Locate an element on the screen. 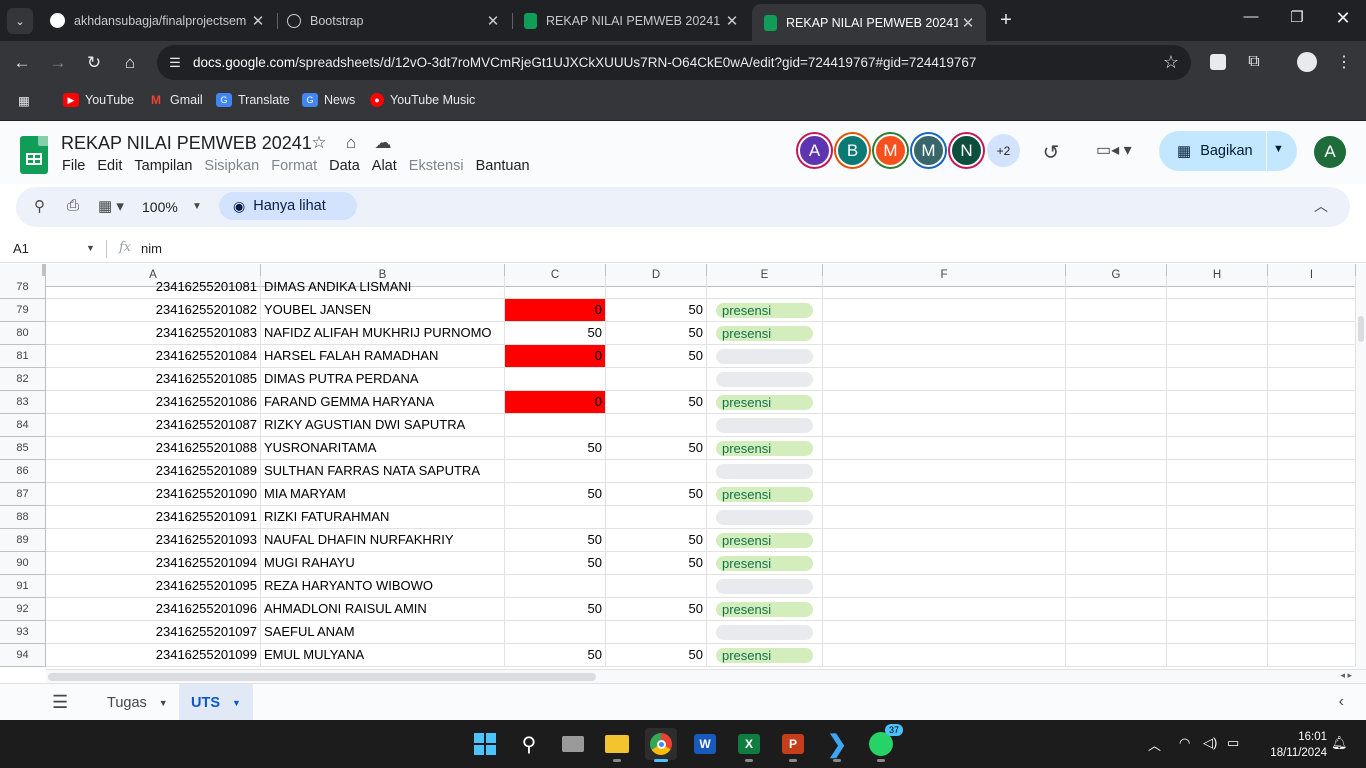 The height and width of the screenshot is (768, 1366). row-number: 94 is located at coordinates (23, 655).